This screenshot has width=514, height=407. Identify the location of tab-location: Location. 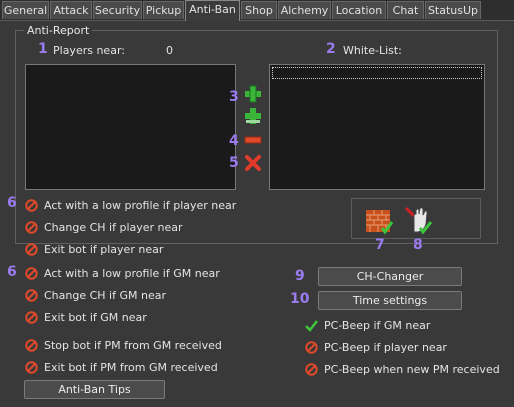
(359, 10).